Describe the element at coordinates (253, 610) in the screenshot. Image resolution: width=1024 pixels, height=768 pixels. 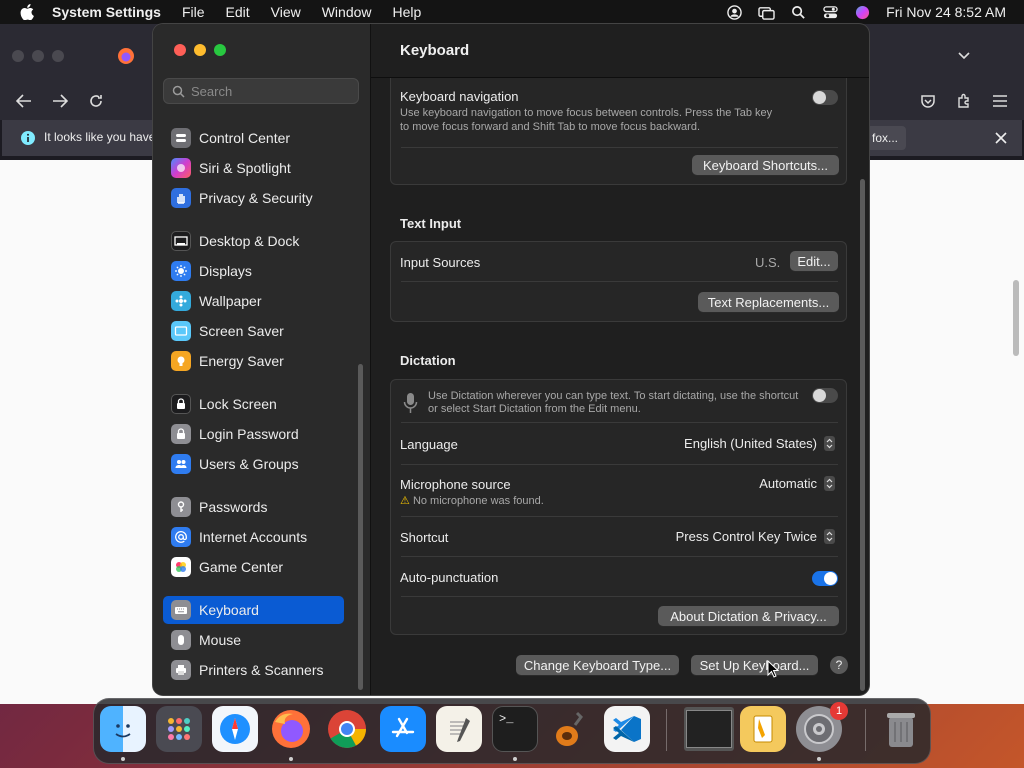
I see `sidebar-item-keyboard: Keyboard` at that location.